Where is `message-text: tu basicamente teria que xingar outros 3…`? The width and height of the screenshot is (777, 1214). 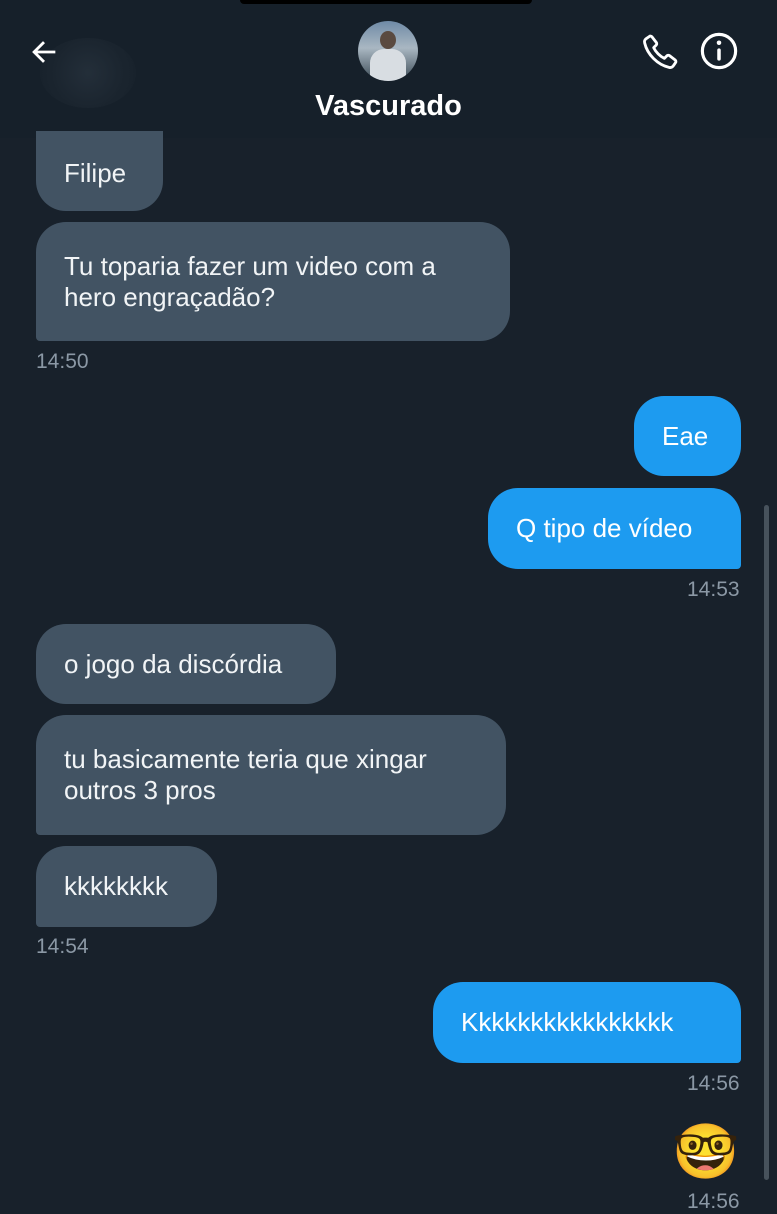
message-text: tu basicamente teria que xingar outros 3… is located at coordinates (245, 774).